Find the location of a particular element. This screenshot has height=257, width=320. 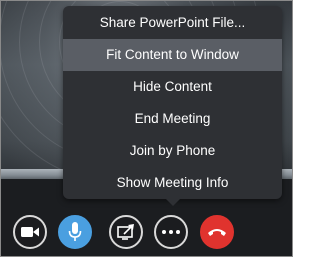

video-camera-icon is located at coordinates (30, 232).